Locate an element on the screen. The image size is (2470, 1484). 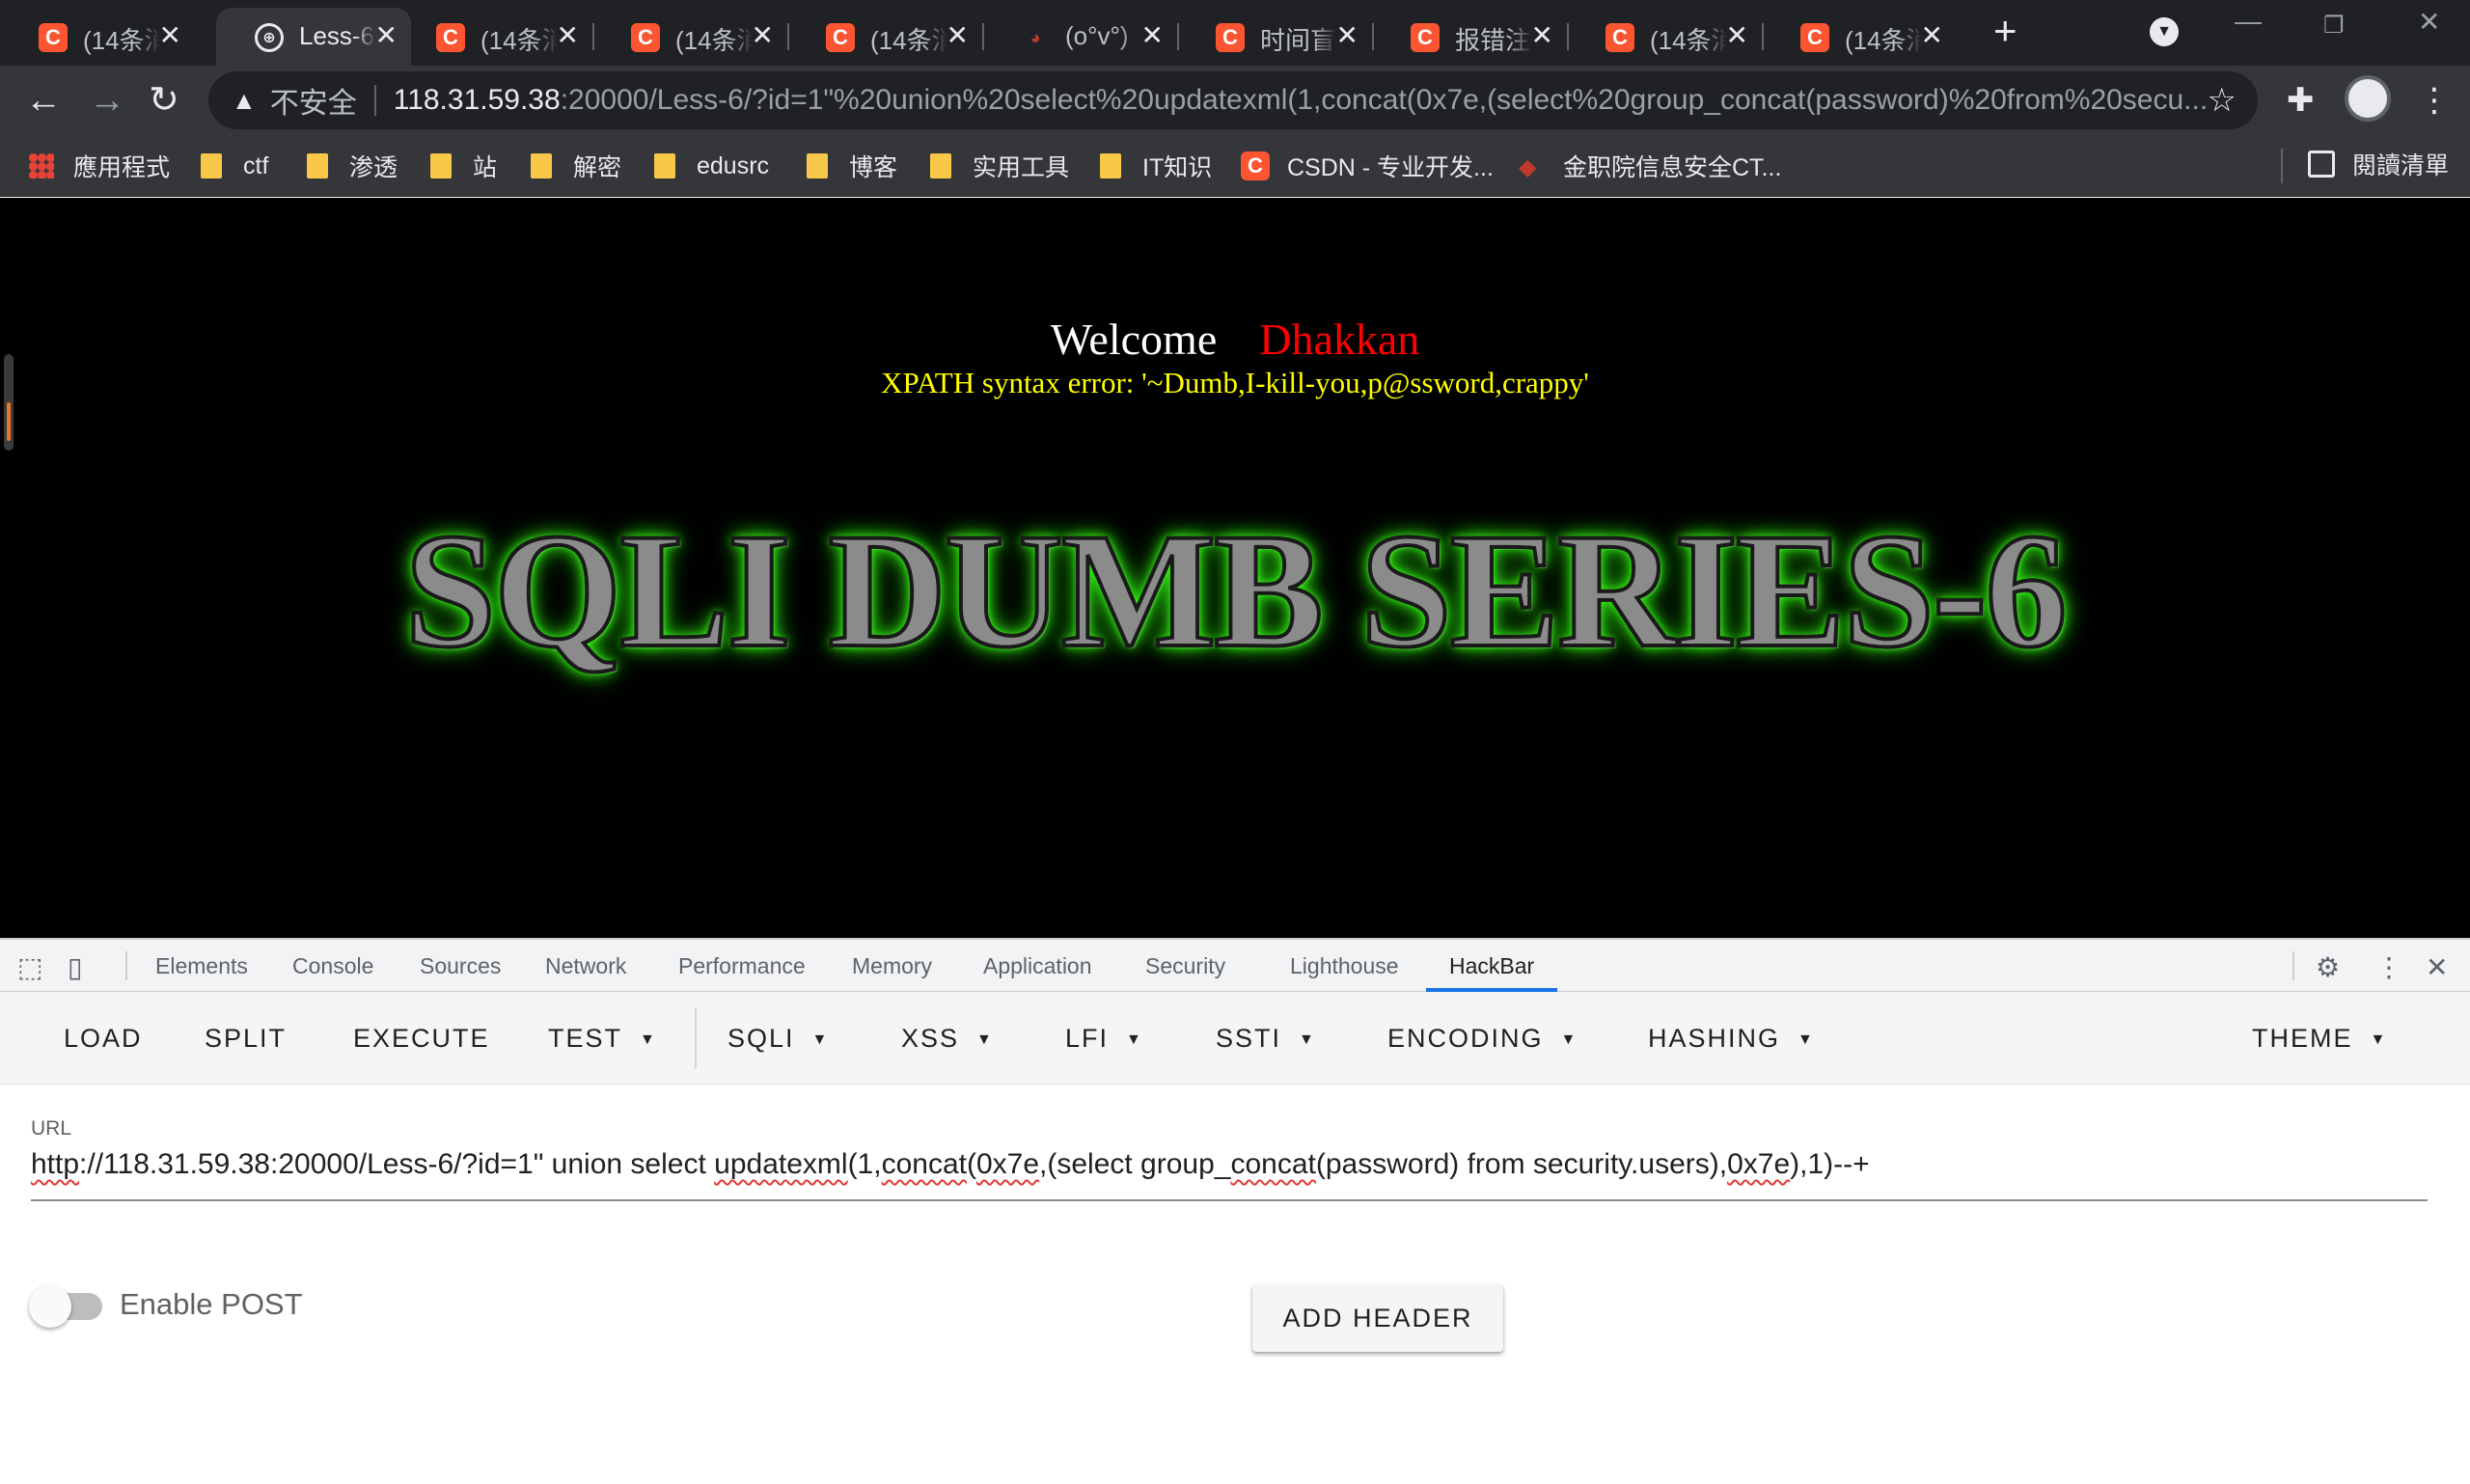
tab-security: Security is located at coordinates (1185, 966).